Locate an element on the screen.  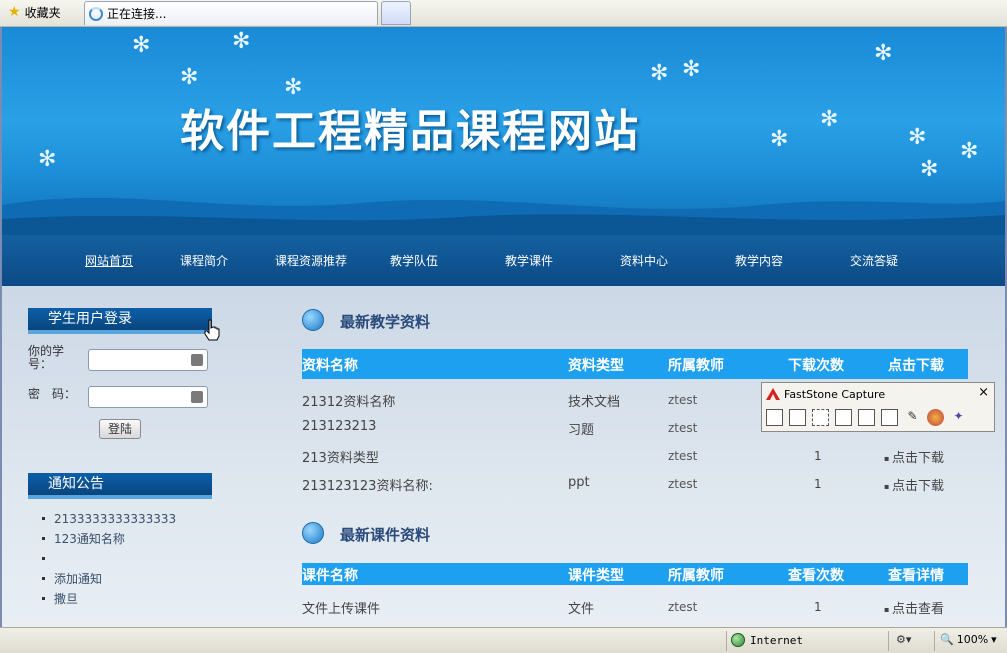
hills-decoration is located at coordinates (503, 216).